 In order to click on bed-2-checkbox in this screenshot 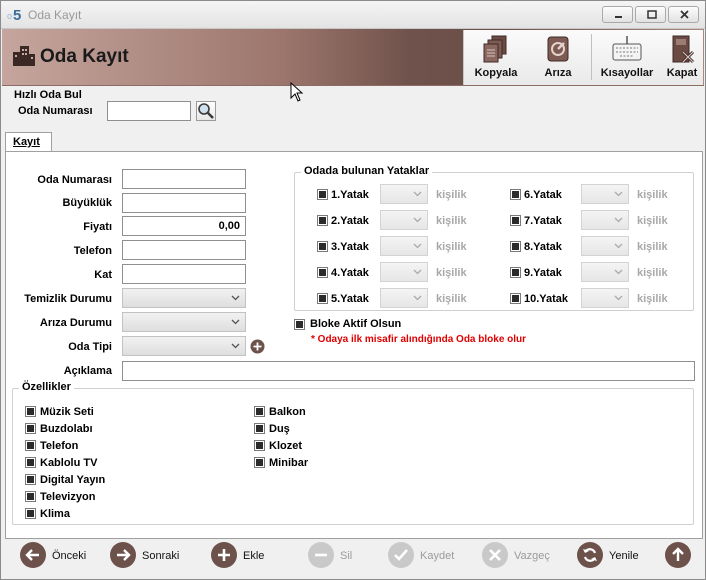, I will do `click(322, 220)`.